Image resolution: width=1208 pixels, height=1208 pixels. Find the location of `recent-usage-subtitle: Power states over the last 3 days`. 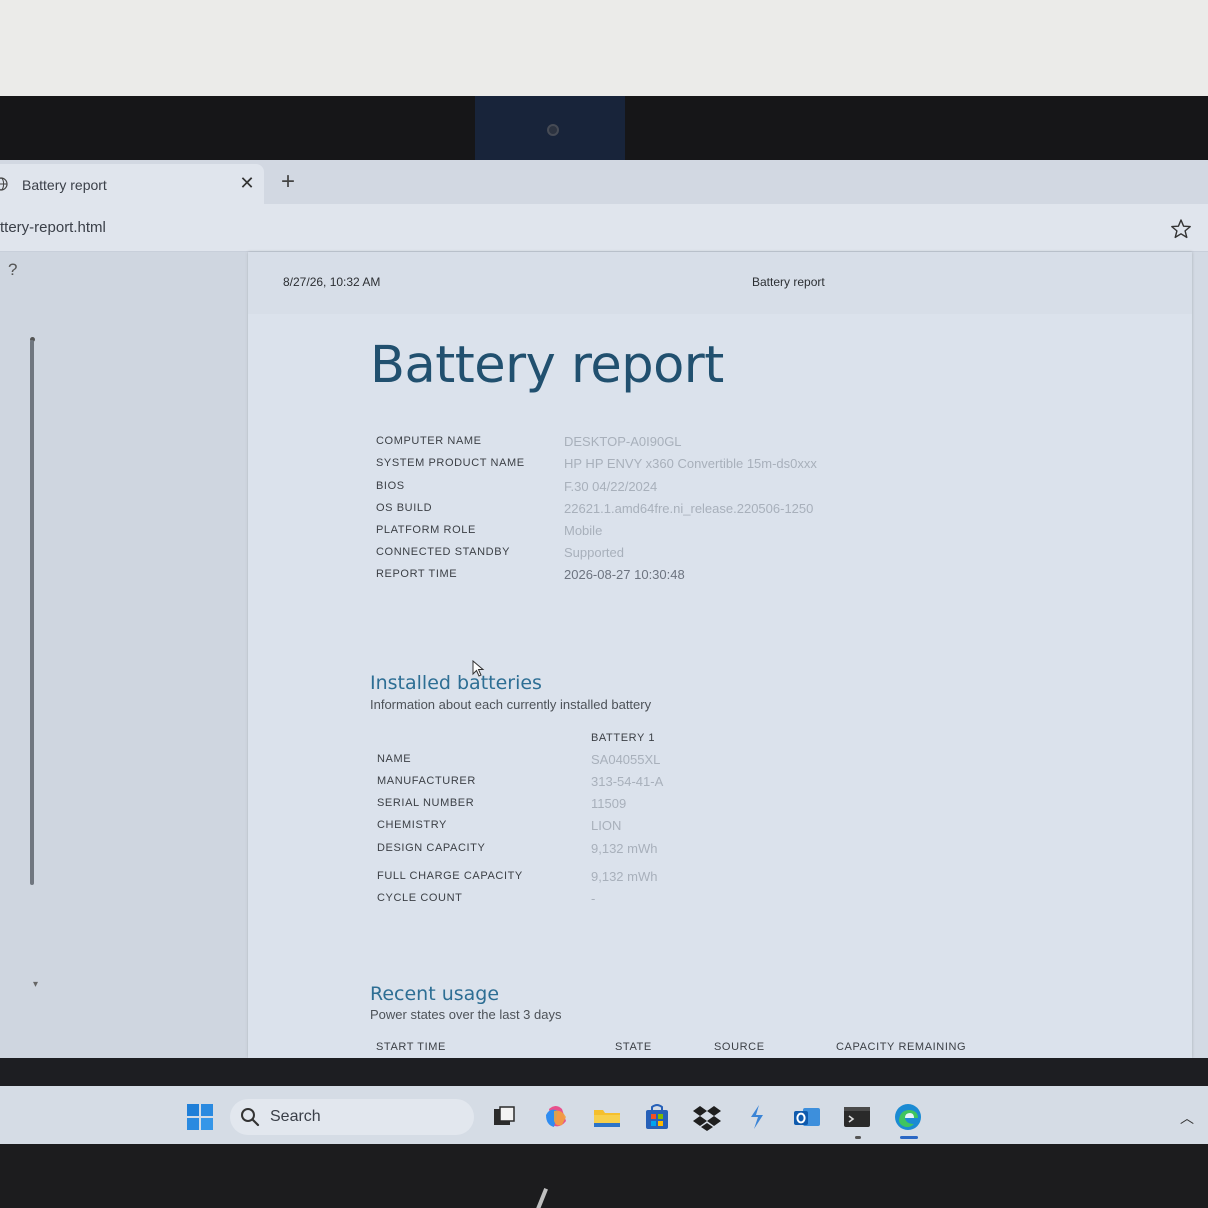

recent-usage-subtitle: Power states over the last 3 days is located at coordinates (466, 1014).